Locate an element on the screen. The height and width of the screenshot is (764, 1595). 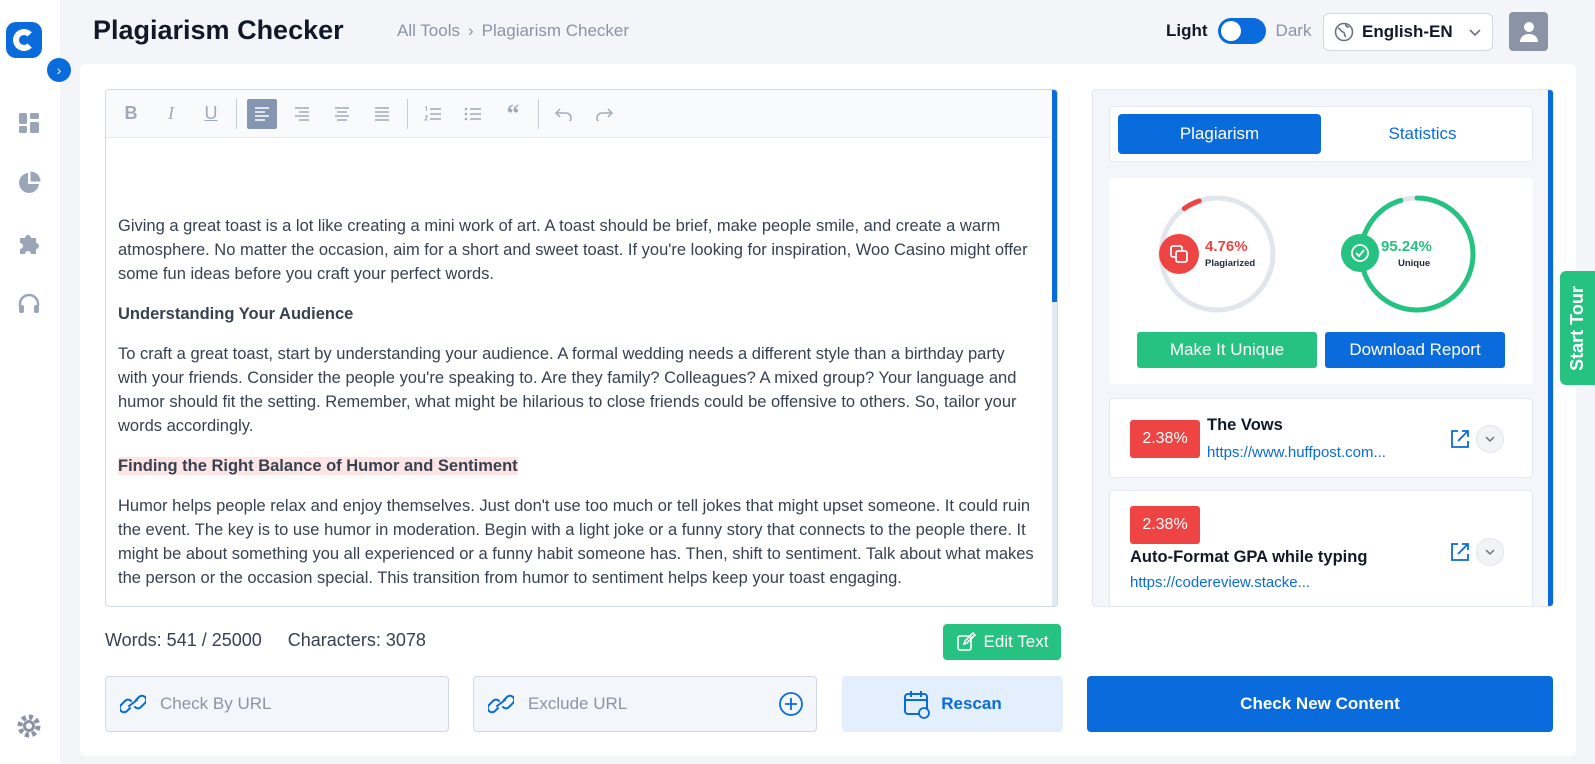
editor-toolbar: B I U “ is located at coordinates (581, 114).